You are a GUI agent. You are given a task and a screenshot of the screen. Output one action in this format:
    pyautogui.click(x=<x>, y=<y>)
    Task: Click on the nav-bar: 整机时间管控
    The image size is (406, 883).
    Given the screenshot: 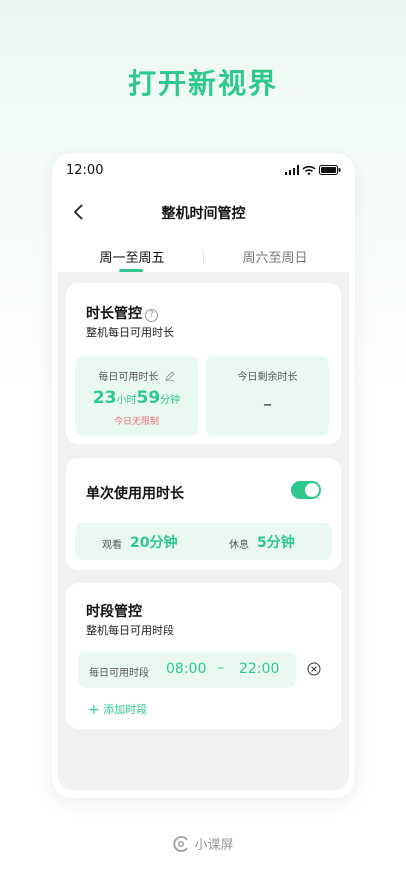 What is the action you would take?
    pyautogui.click(x=203, y=213)
    